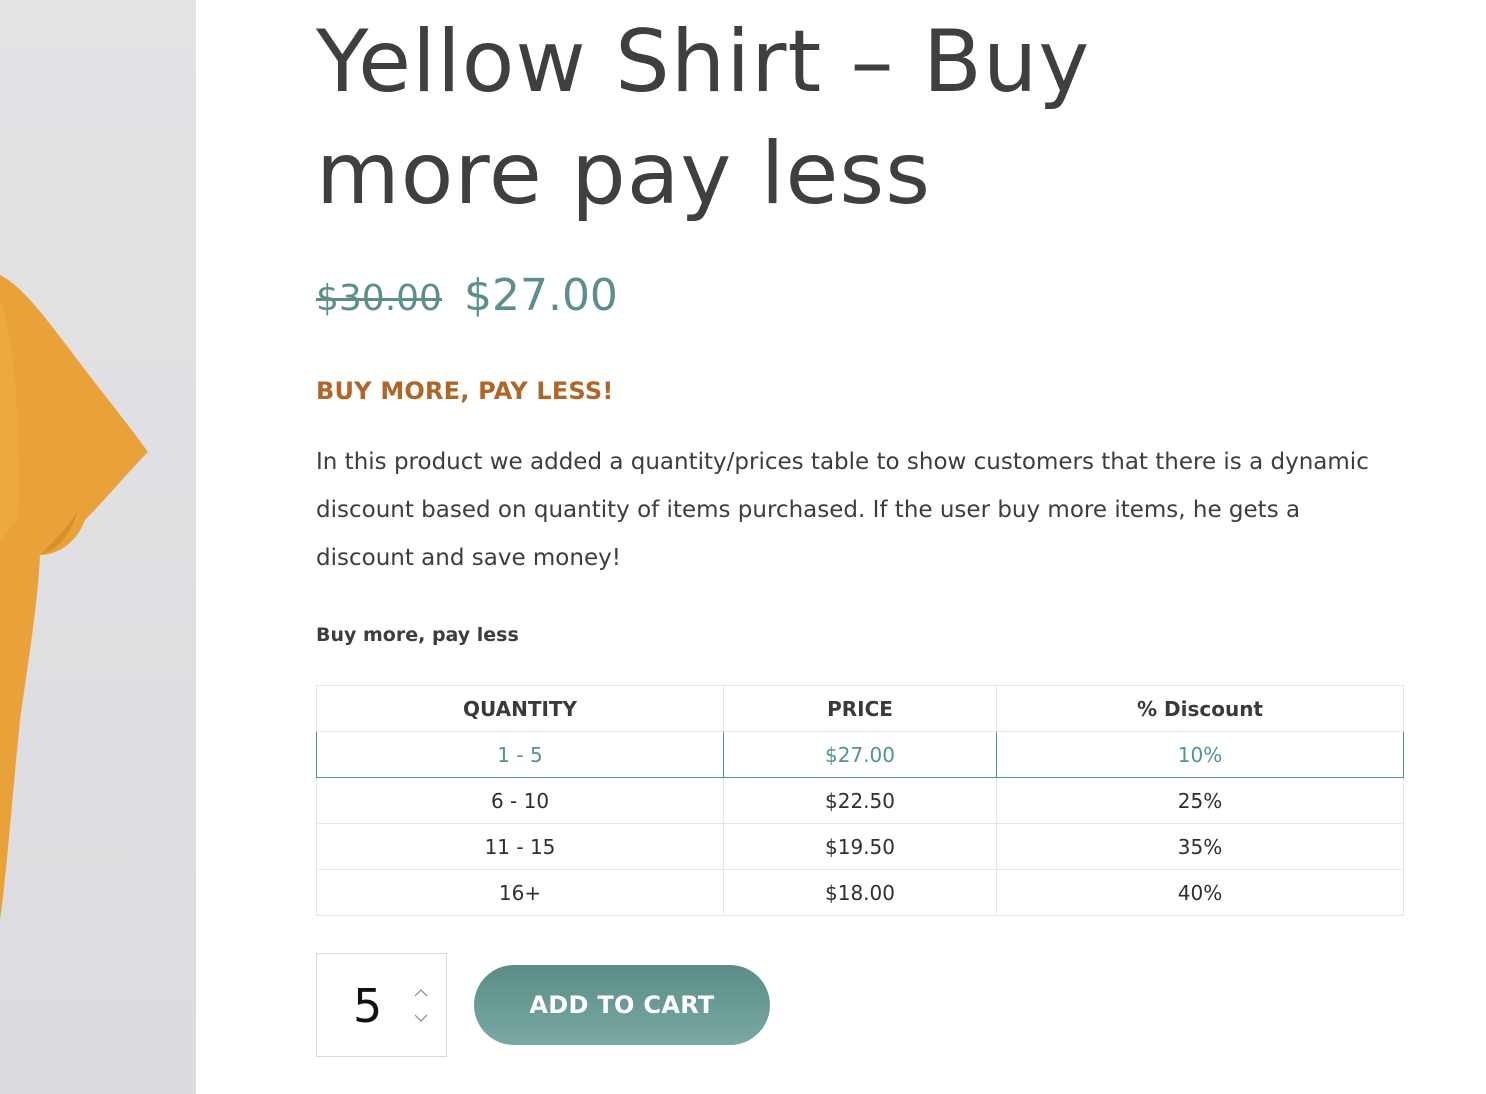  Describe the element at coordinates (1200, 800) in the screenshot. I see `row-discount: 25%` at that location.